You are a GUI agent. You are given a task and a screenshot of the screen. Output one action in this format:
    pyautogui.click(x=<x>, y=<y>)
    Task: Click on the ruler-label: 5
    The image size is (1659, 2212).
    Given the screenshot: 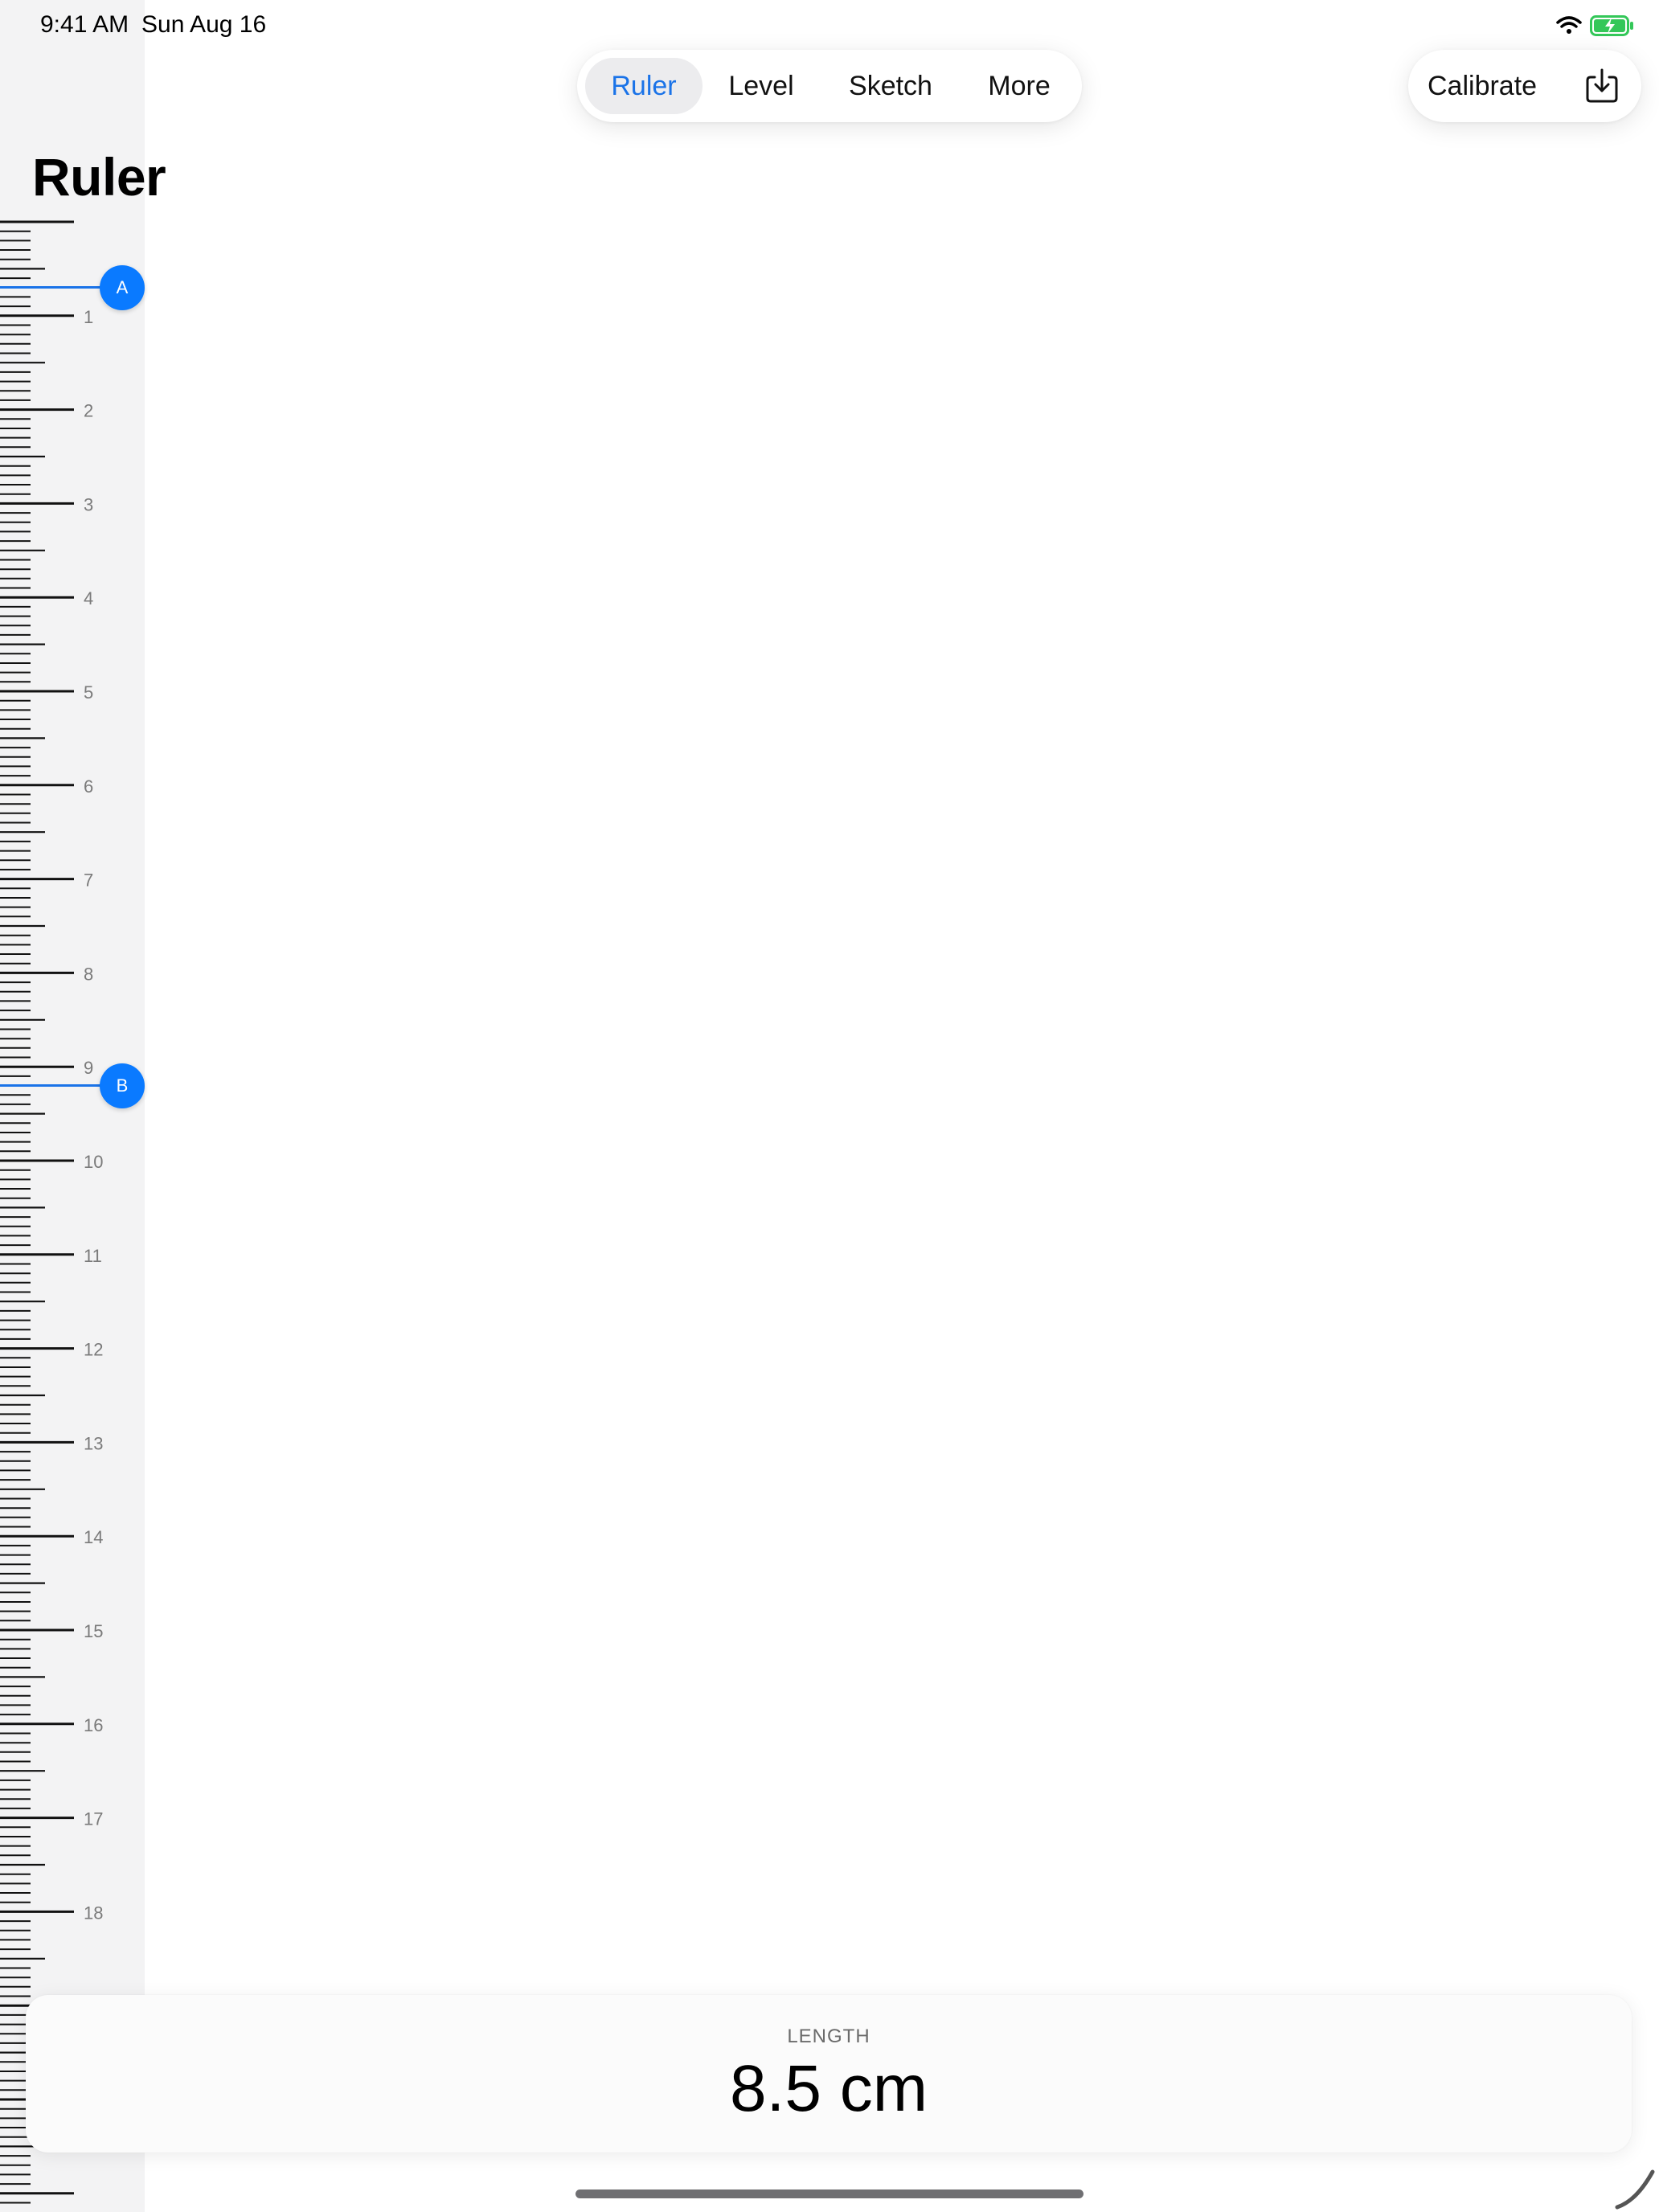 What is the action you would take?
    pyautogui.click(x=88, y=692)
    